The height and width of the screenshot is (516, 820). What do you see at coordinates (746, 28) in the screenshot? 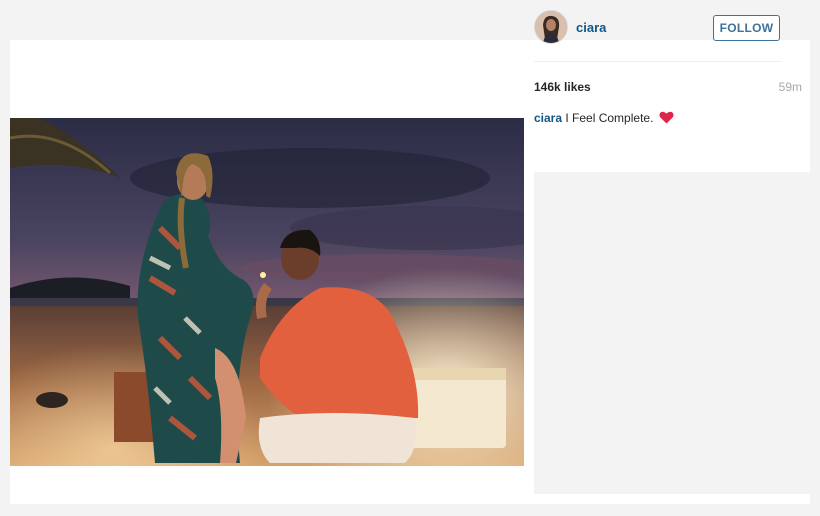
I see `follow-button: FOLLOW` at bounding box center [746, 28].